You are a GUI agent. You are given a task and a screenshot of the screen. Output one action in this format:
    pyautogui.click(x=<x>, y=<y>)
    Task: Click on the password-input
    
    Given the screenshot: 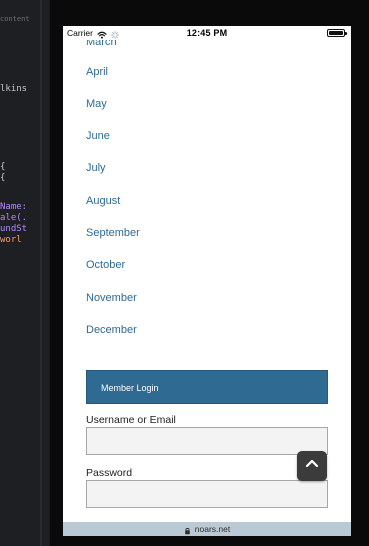 What is the action you would take?
    pyautogui.click(x=207, y=494)
    